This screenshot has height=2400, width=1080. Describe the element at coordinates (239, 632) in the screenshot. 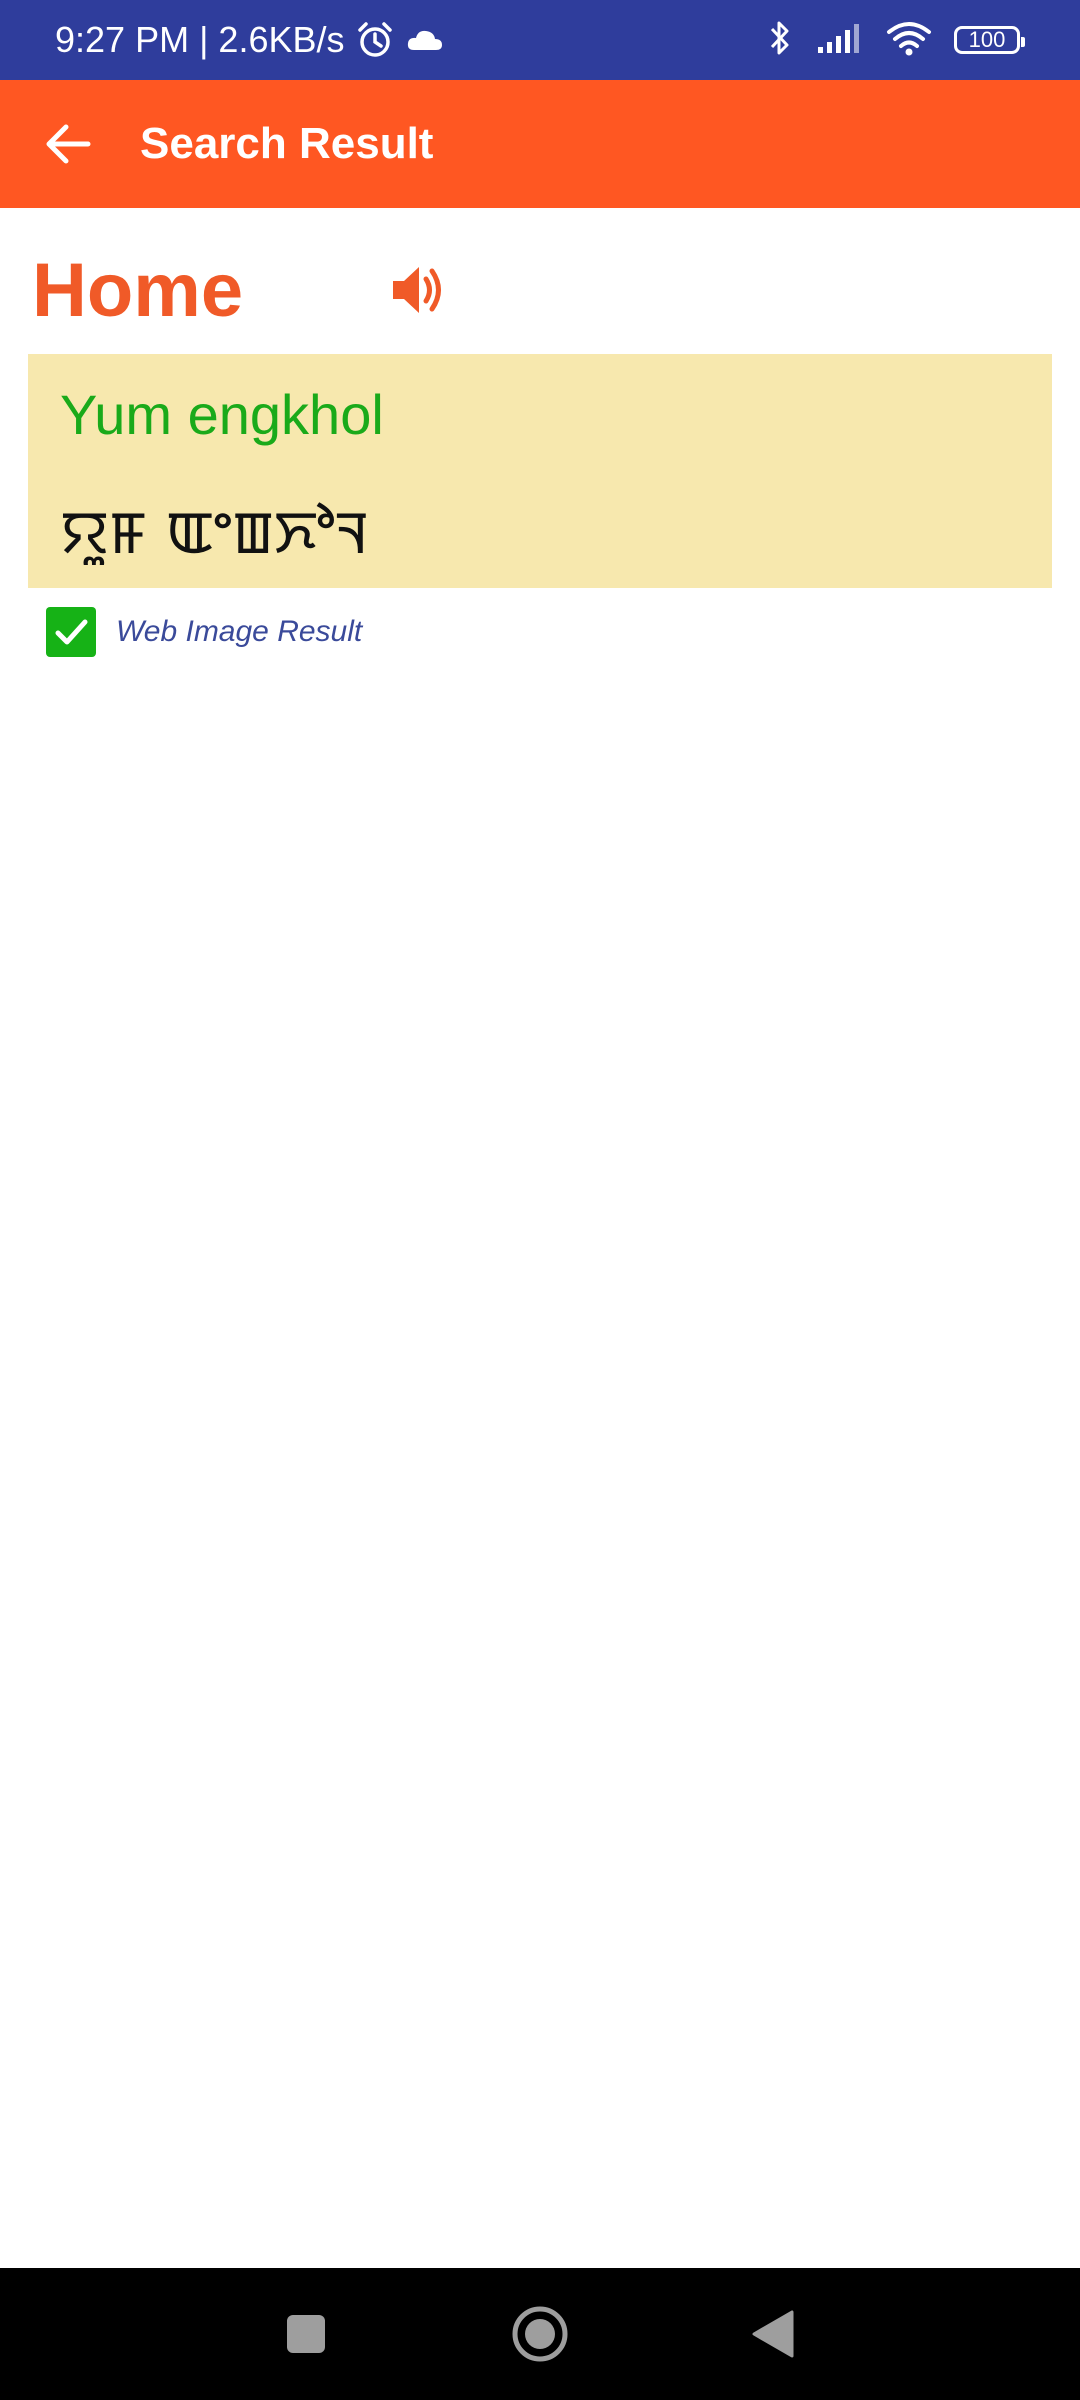

I see `web-image-label: Web Image Result` at that location.